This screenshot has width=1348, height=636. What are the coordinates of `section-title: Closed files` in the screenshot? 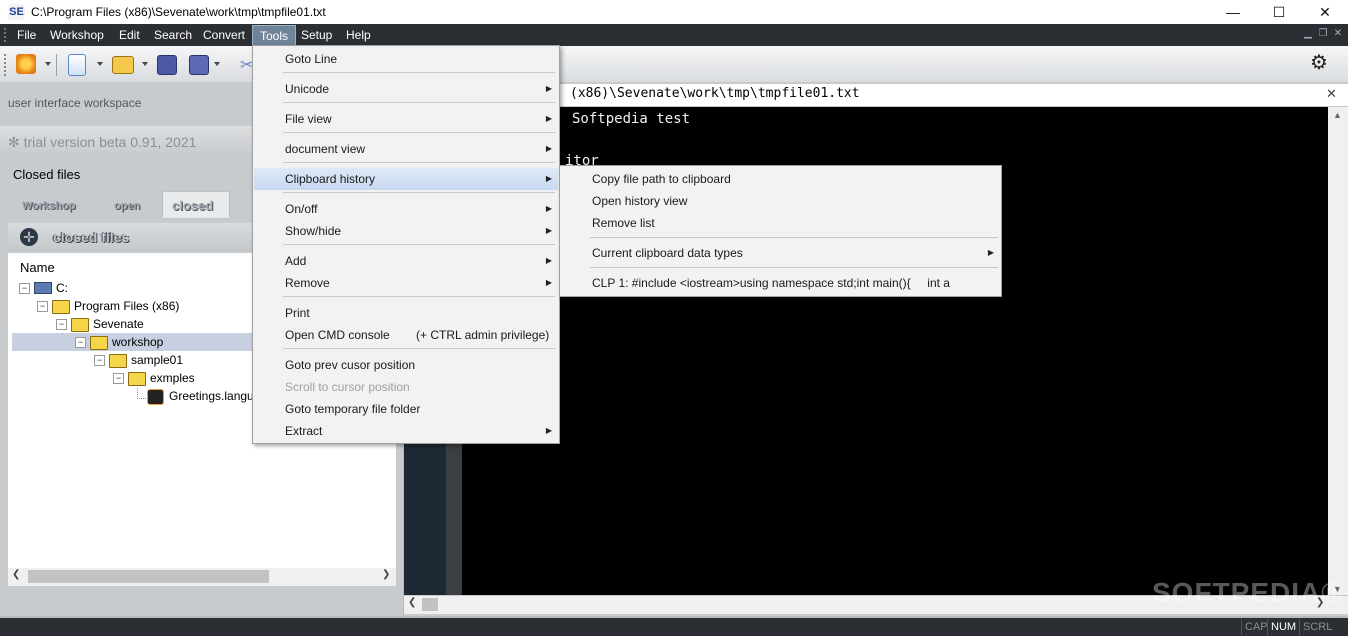 It's located at (47, 174).